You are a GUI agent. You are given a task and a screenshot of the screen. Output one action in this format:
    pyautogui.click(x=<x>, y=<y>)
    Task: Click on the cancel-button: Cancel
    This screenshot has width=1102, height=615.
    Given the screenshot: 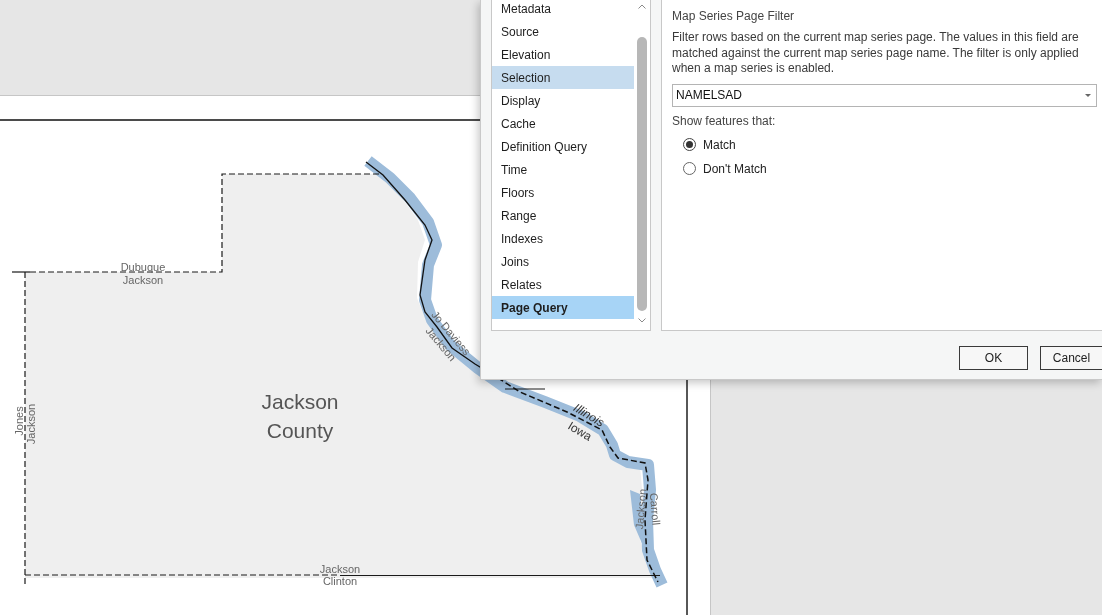 What is the action you would take?
    pyautogui.click(x=1071, y=358)
    